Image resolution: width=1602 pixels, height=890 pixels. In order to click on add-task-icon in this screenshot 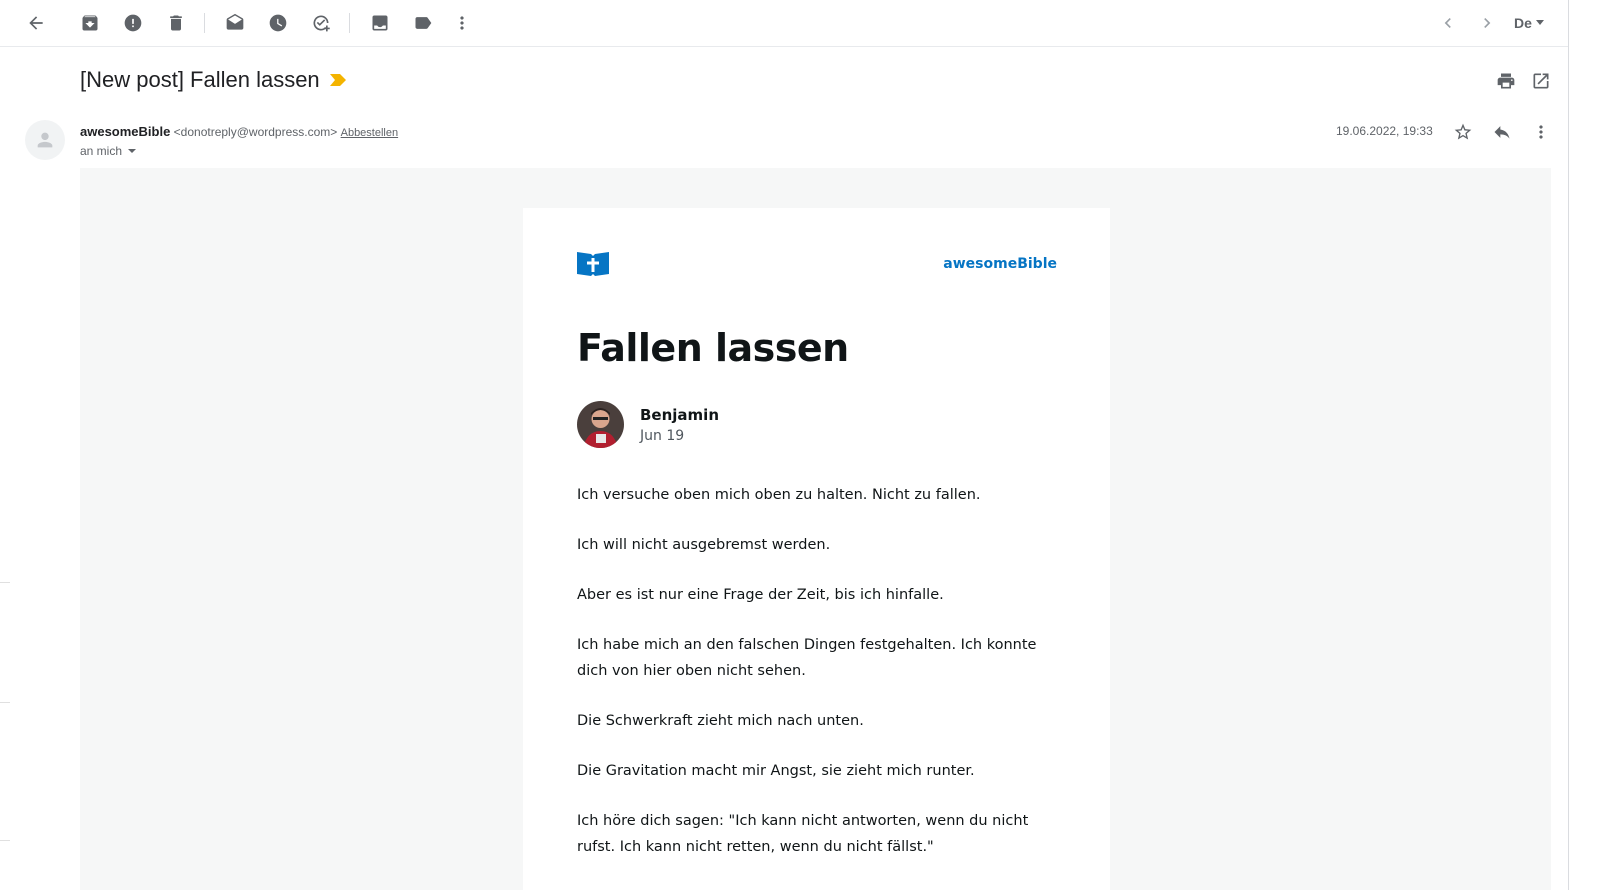, I will do `click(321, 23)`.